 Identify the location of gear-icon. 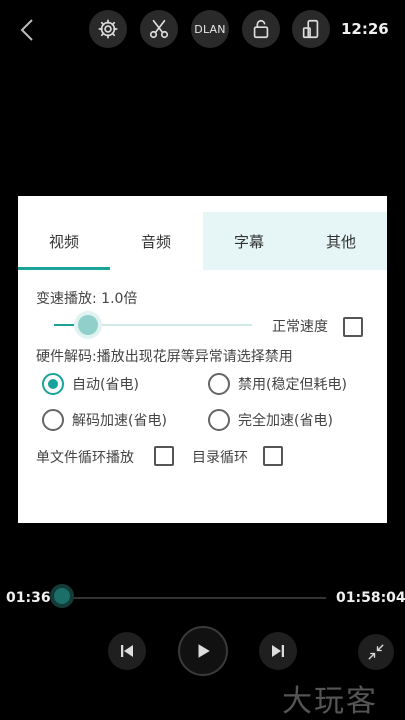
(108, 29).